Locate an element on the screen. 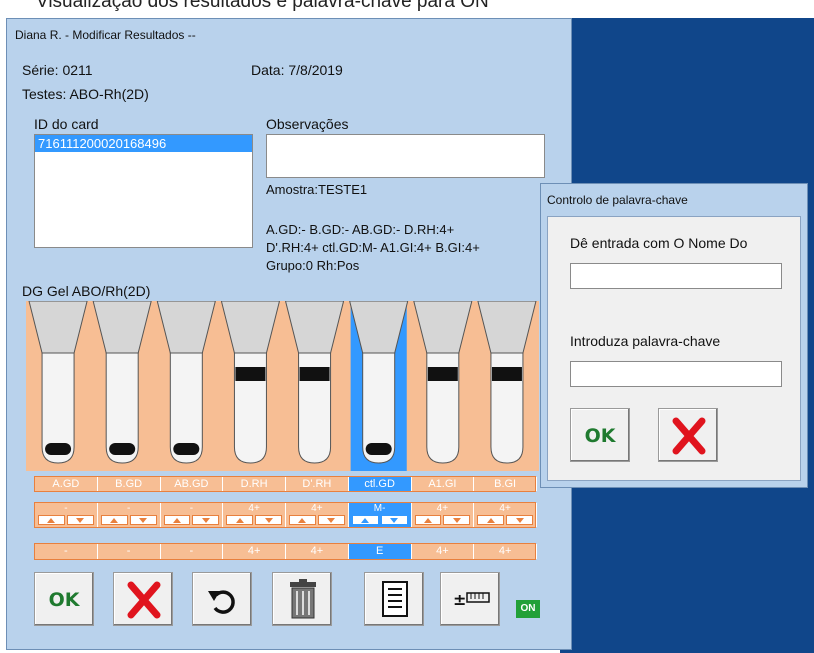  adjust-icon: ± is located at coordinates (471, 599).